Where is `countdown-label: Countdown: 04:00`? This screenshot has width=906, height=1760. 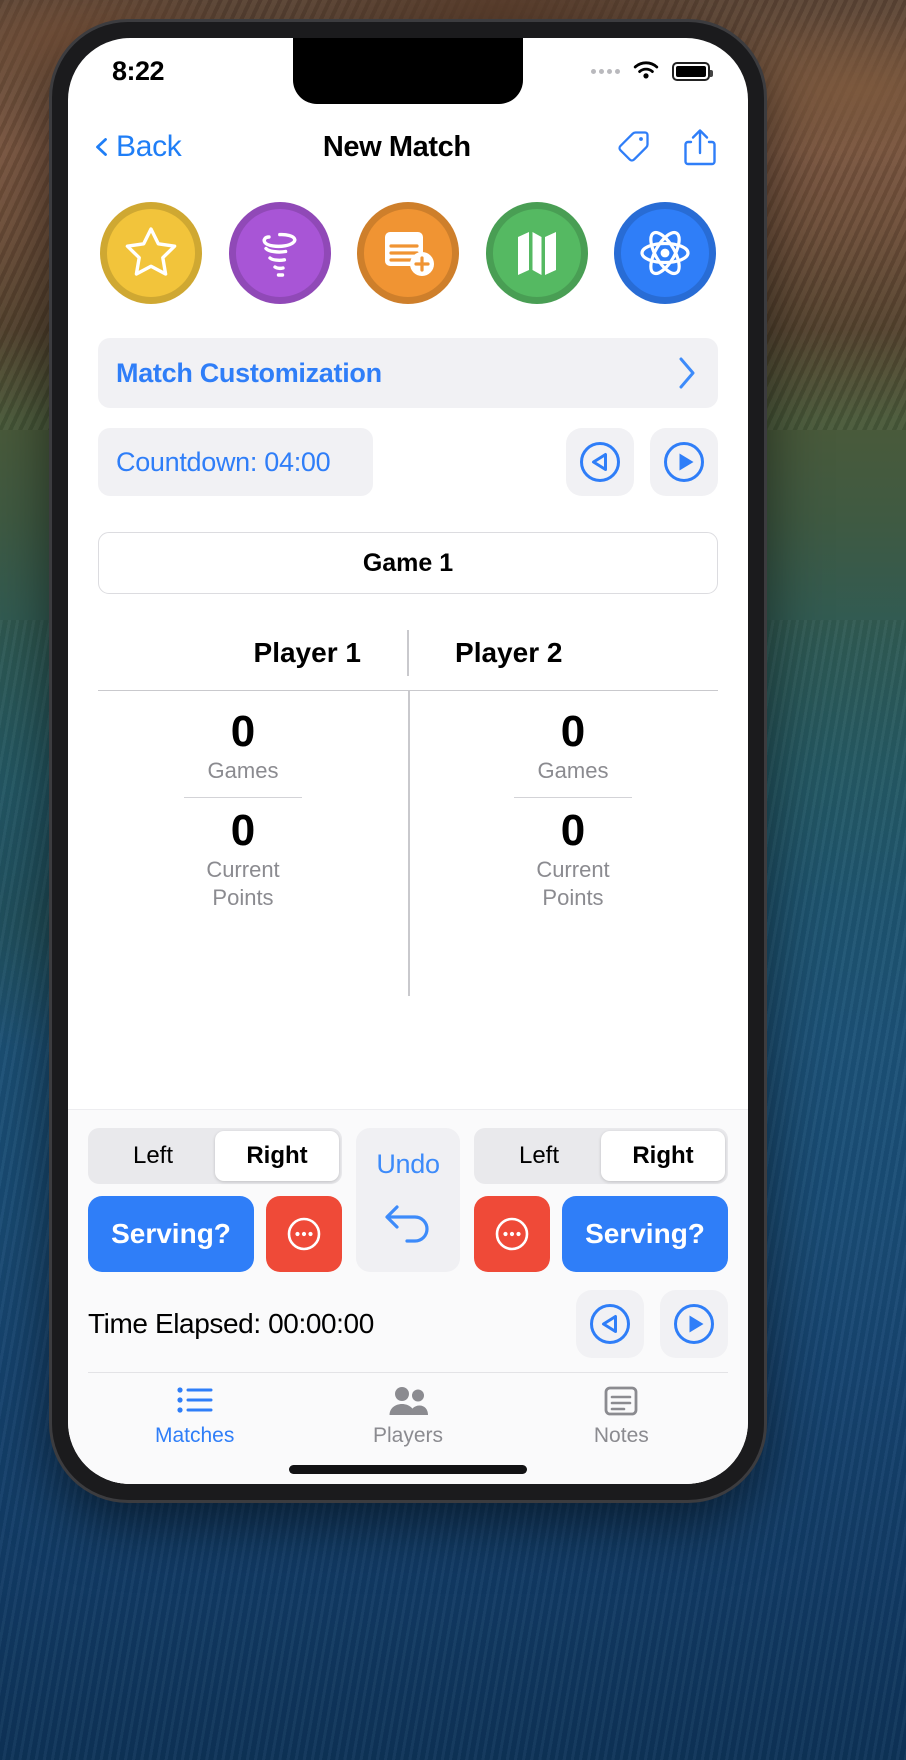
countdown-label: Countdown: 04:00 is located at coordinates (223, 461).